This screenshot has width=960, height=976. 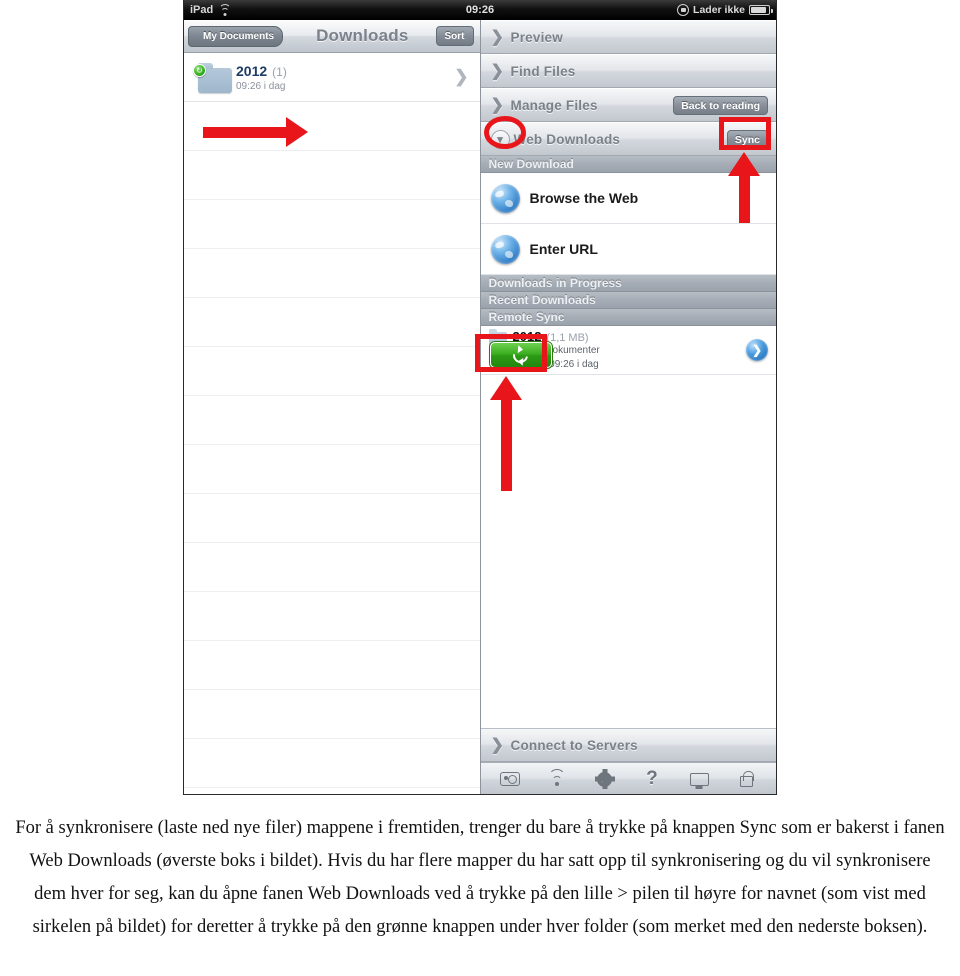 What do you see at coordinates (628, 249) in the screenshot?
I see `option-row-enter-url: Enter URL` at bounding box center [628, 249].